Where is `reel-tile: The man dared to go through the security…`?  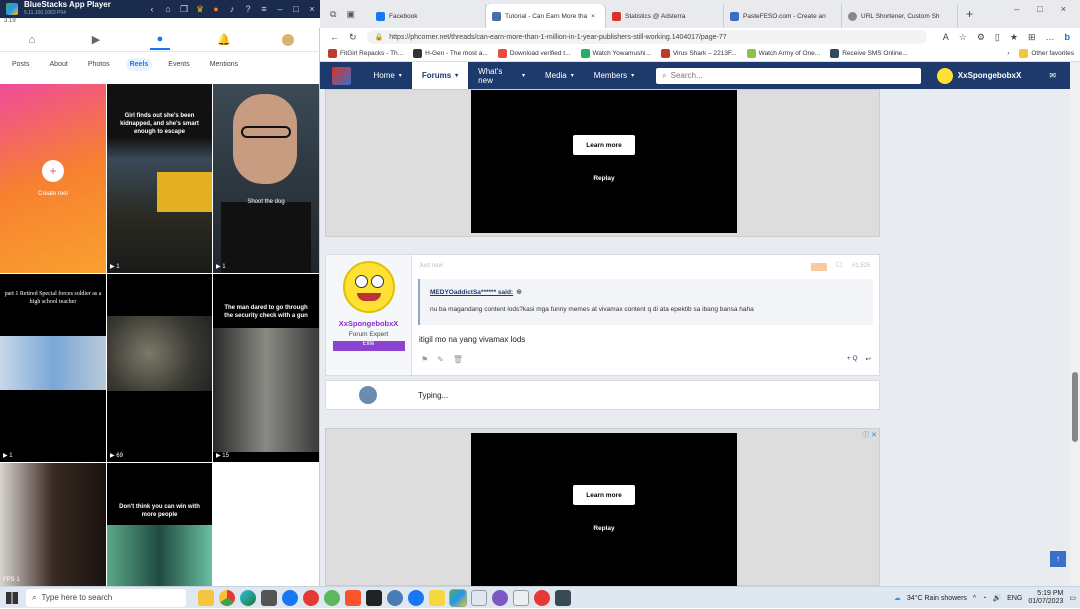
reel-tile: The man dared to go through the security… is located at coordinates (266, 368).